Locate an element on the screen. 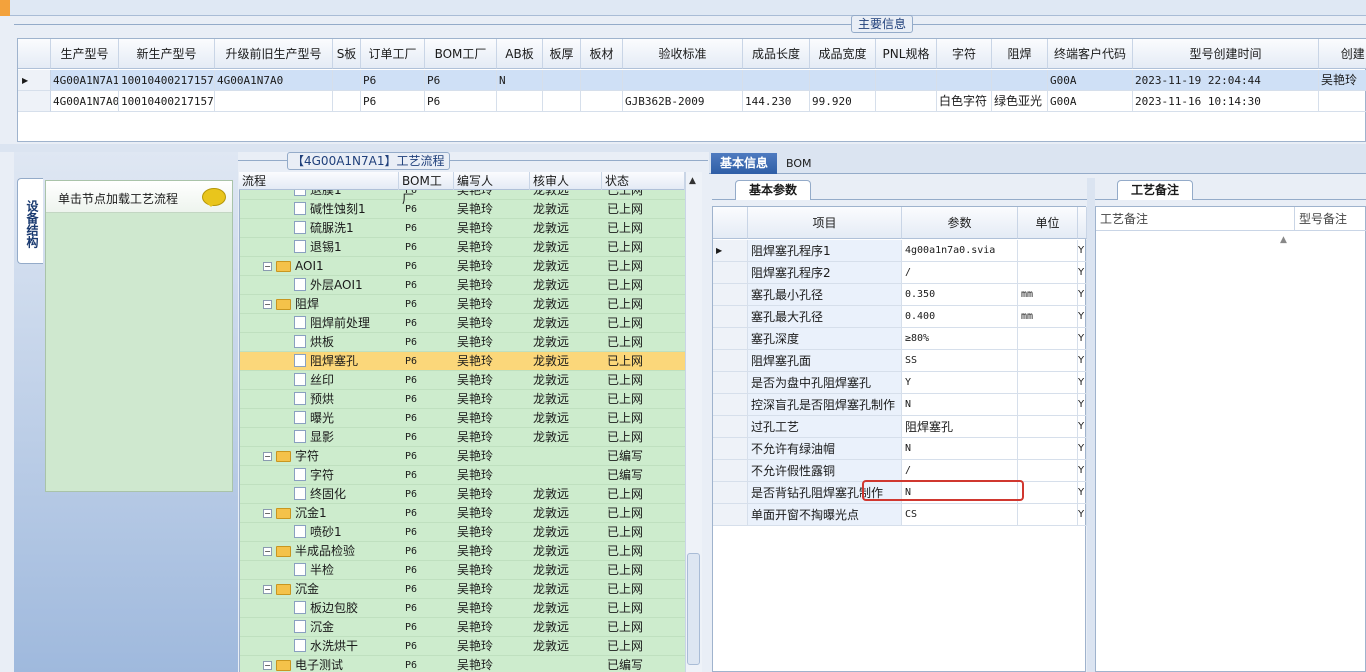  tree-column-header: 状态 is located at coordinates (643, 181).